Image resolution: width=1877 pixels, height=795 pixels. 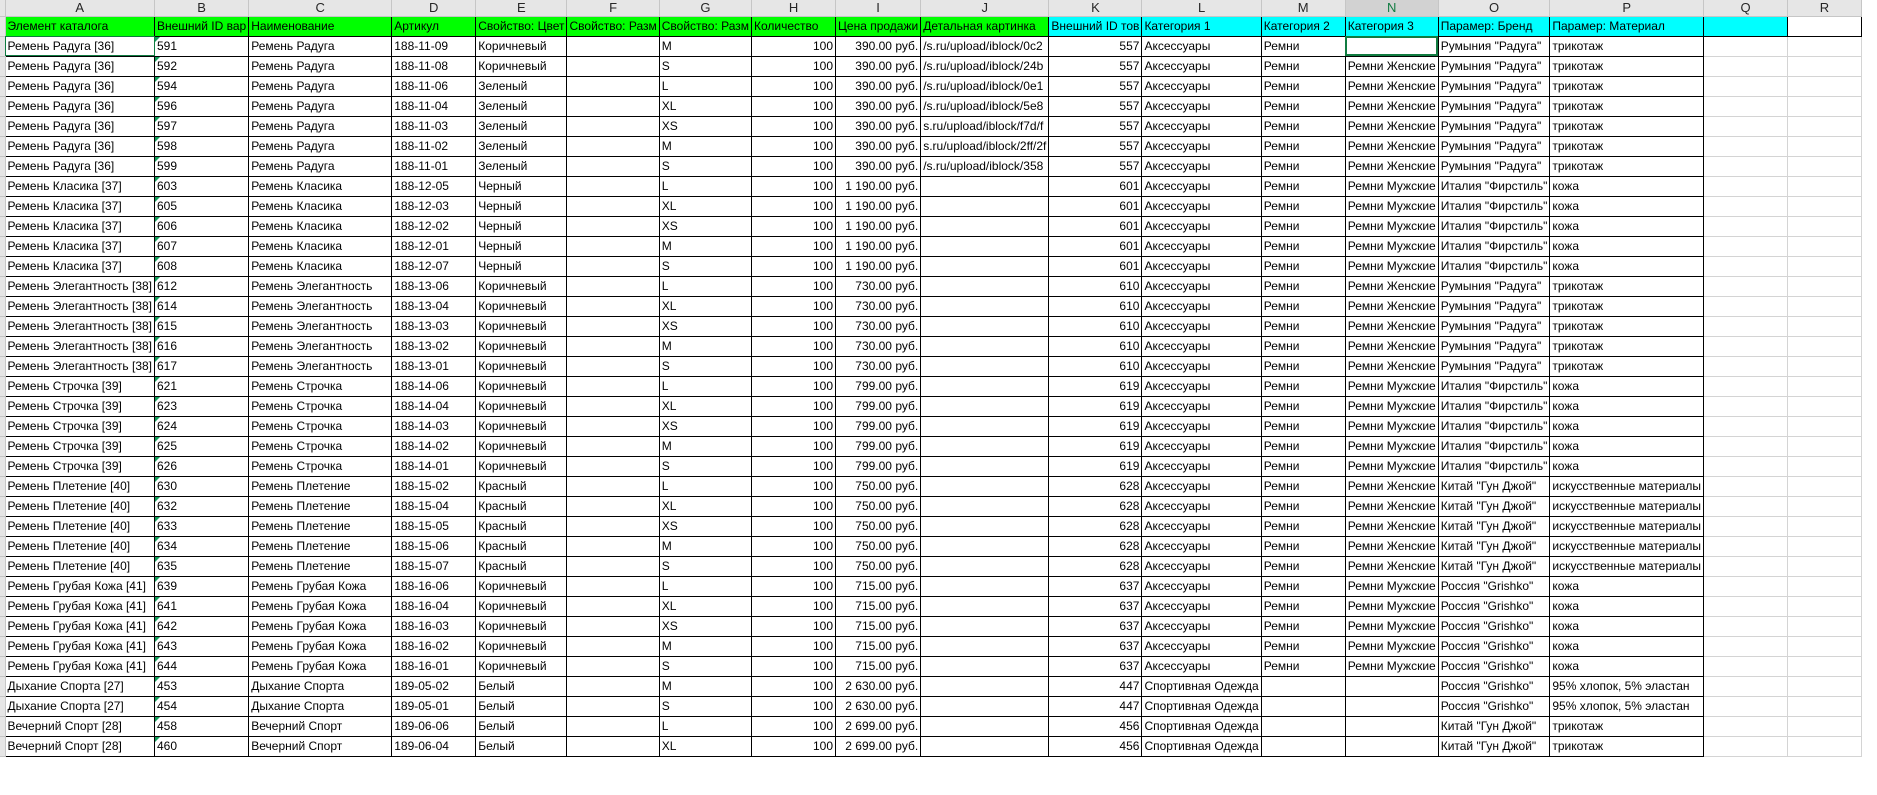 What do you see at coordinates (985, 106) in the screenshot?
I see `cell-picture: s.ru/upload/iblock/5e8/` at bounding box center [985, 106].